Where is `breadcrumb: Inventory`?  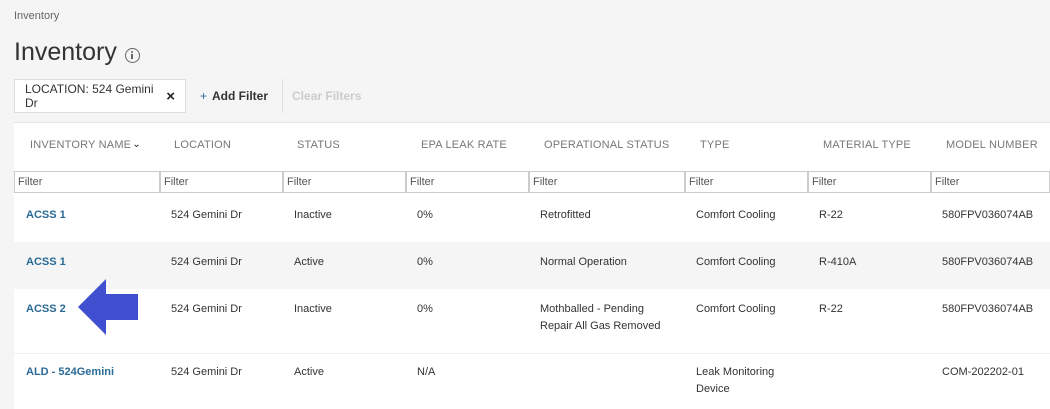
breadcrumb: Inventory is located at coordinates (36, 16).